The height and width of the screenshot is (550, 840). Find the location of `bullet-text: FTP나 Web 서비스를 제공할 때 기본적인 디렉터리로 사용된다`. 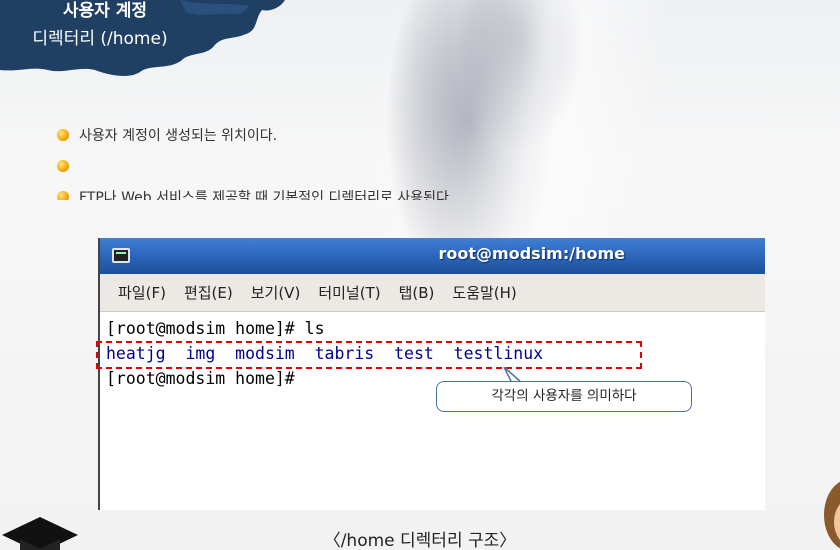

bullet-text: FTP나 Web 서비스를 제공할 때 기본적인 디렉터리로 사용된다 is located at coordinates (264, 195).